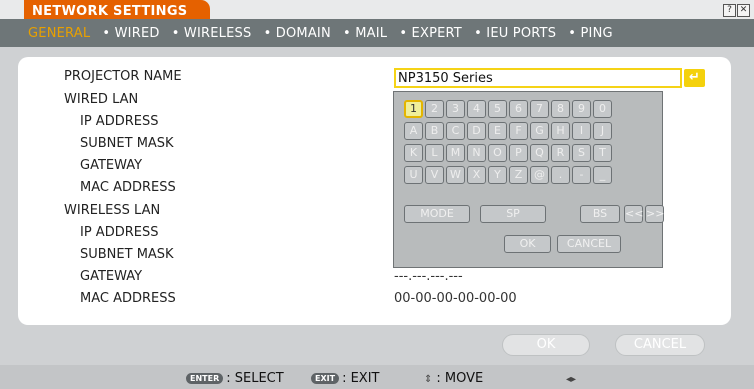 This screenshot has width=754, height=389. Describe the element at coordinates (455, 131) in the screenshot. I see `keyboard-key: C` at that location.